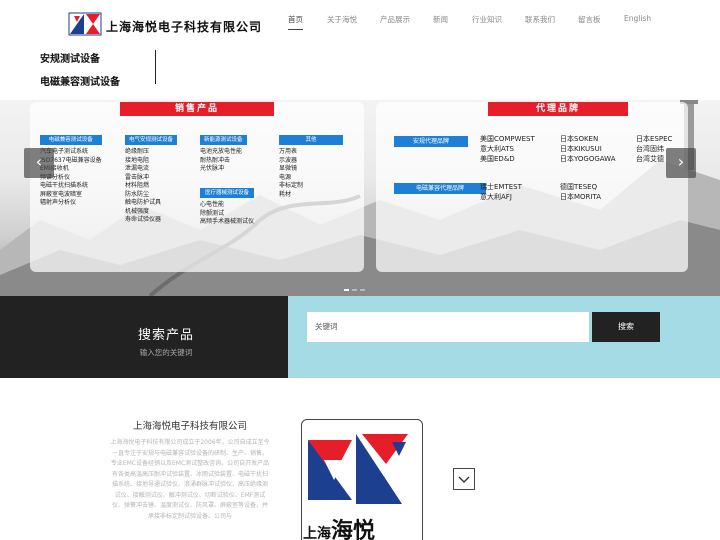  Describe the element at coordinates (540, 21) in the screenshot. I see `nav-contact: 联系我们` at that location.